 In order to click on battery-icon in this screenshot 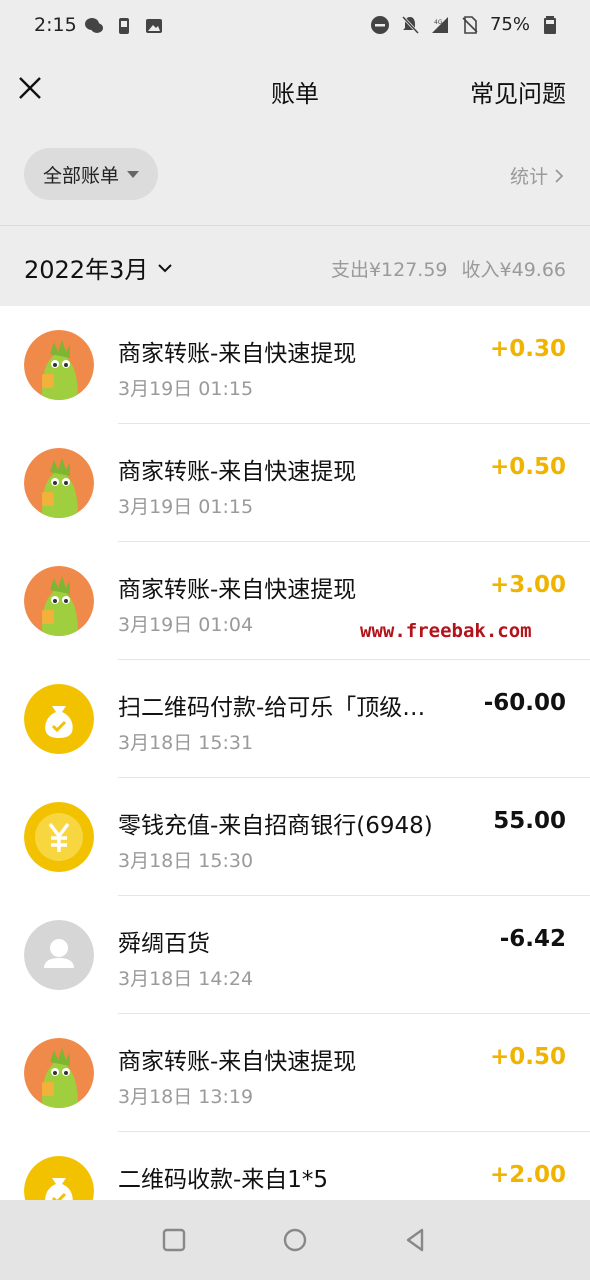, I will do `click(550, 24)`.